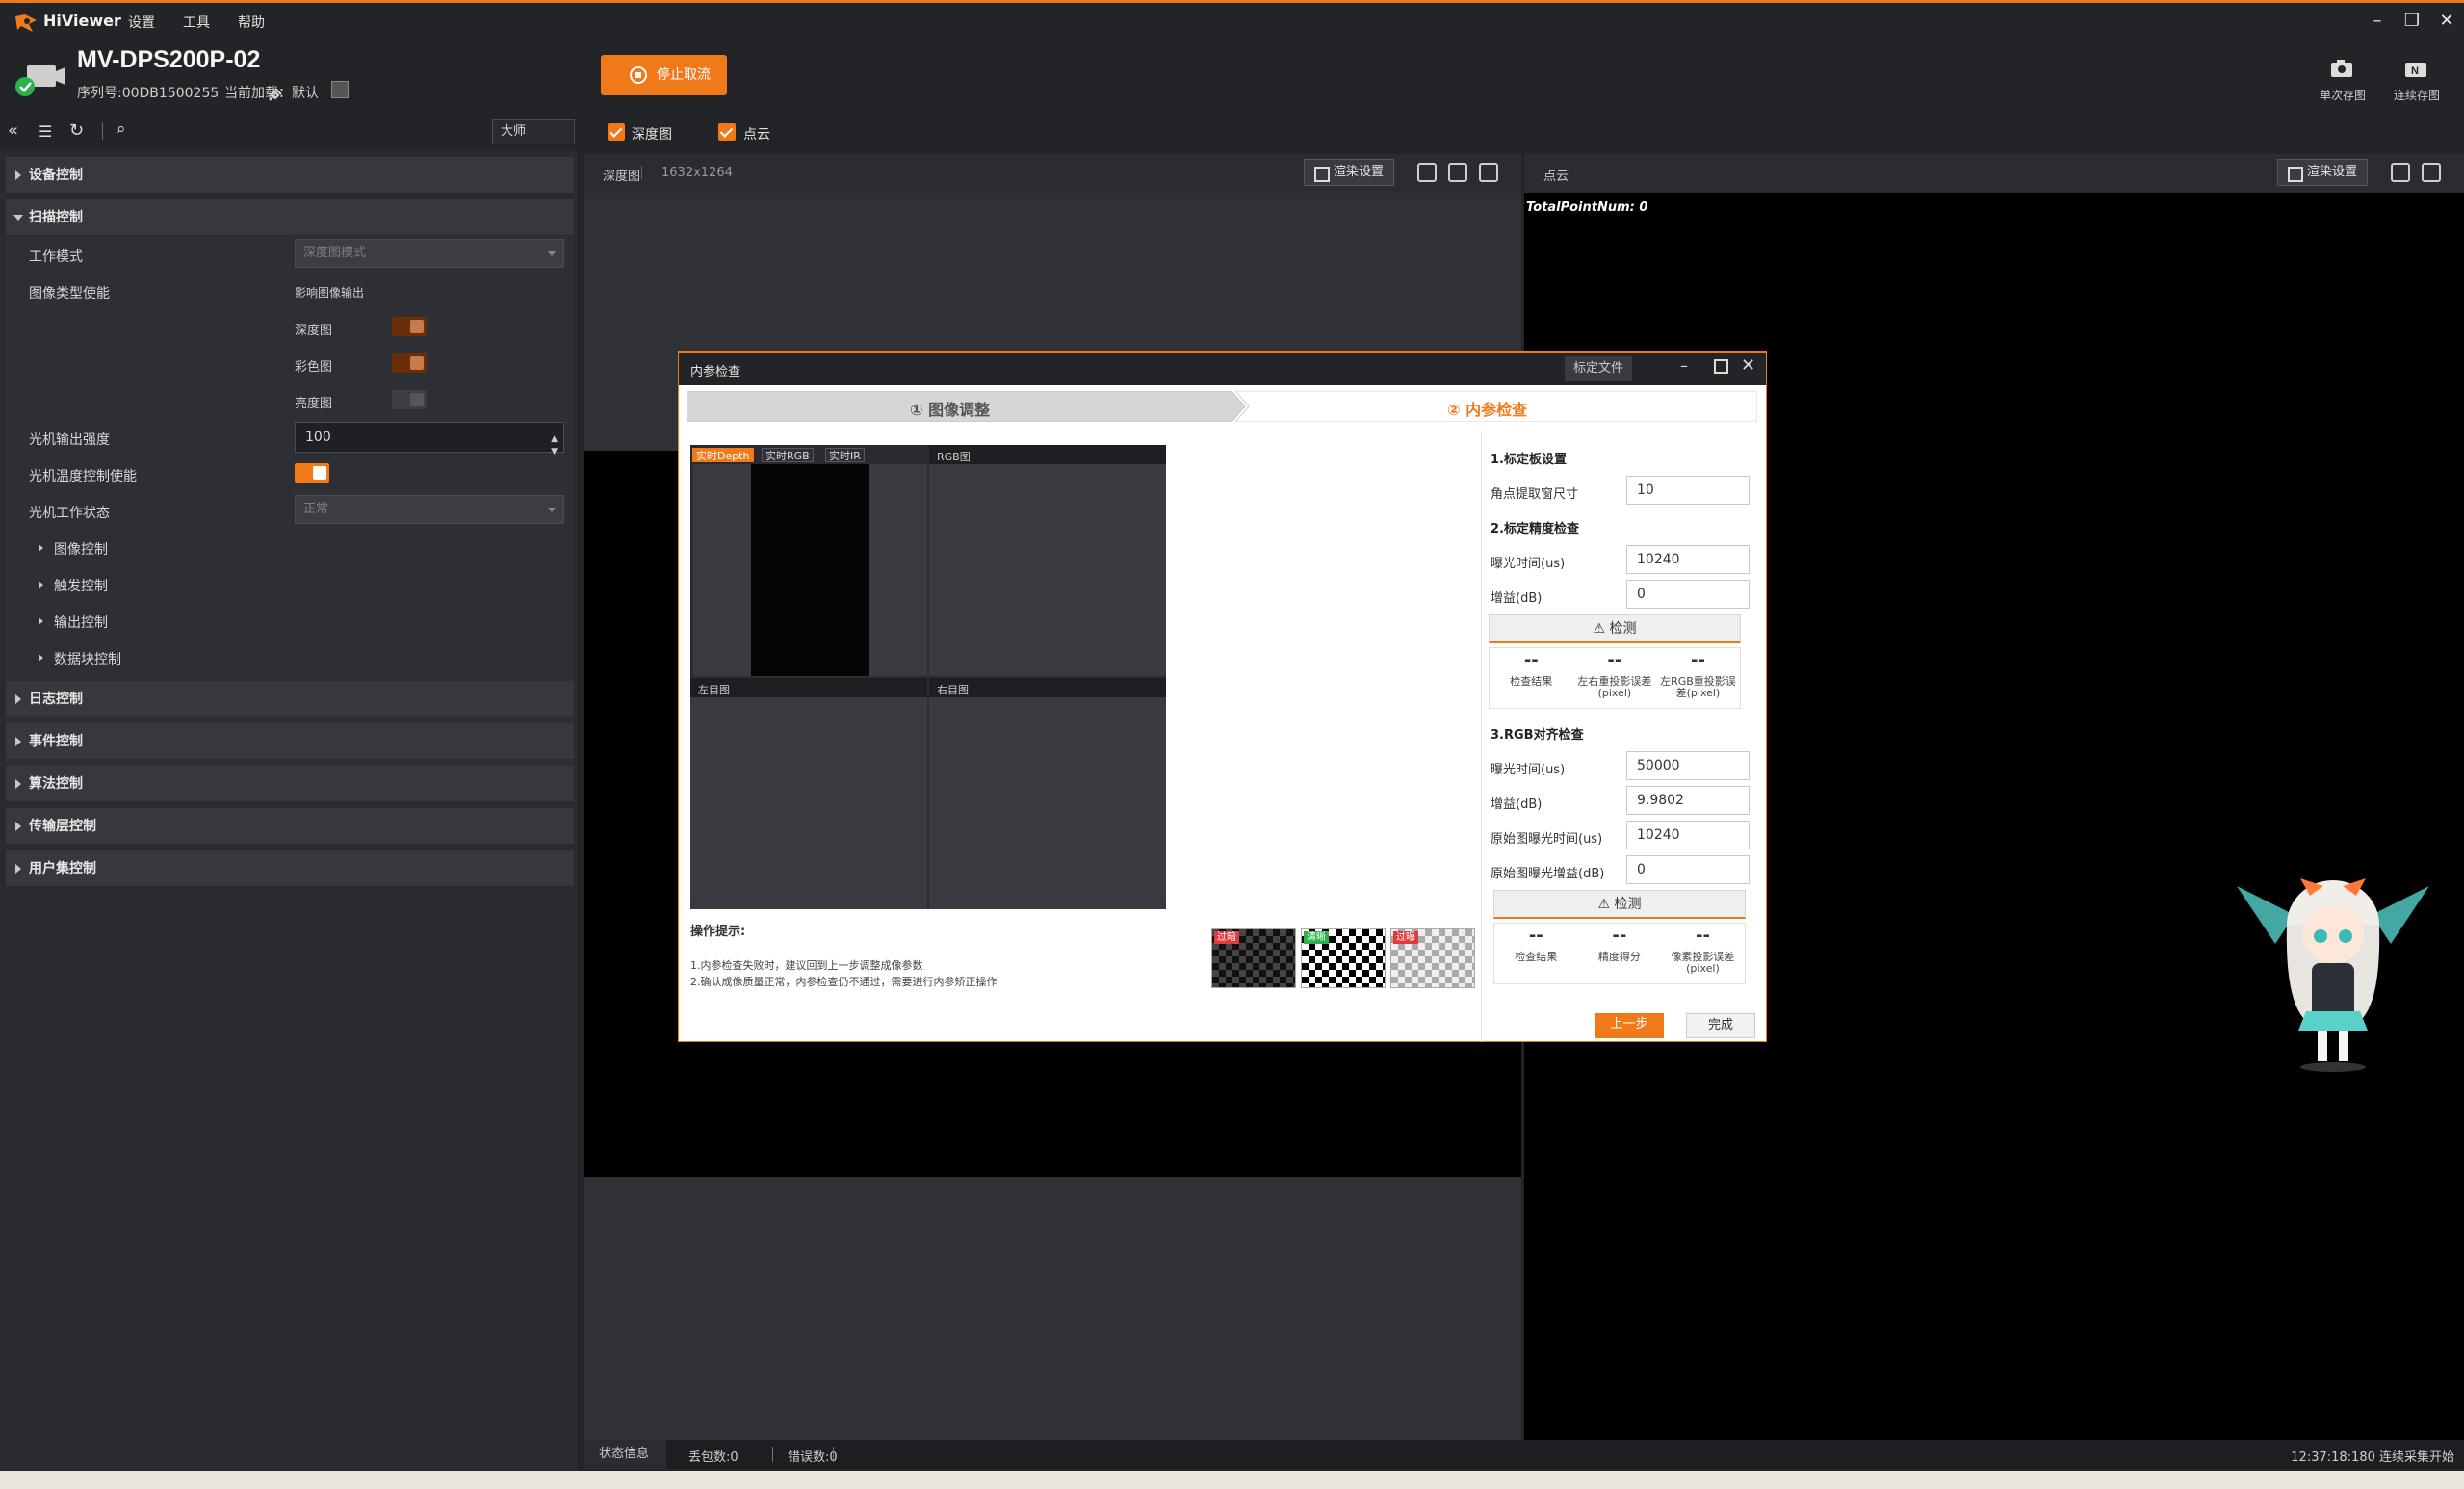 The width and height of the screenshot is (2464, 1489). Describe the element at coordinates (715, 372) in the screenshot. I see `dialog-title: 内参检查` at that location.